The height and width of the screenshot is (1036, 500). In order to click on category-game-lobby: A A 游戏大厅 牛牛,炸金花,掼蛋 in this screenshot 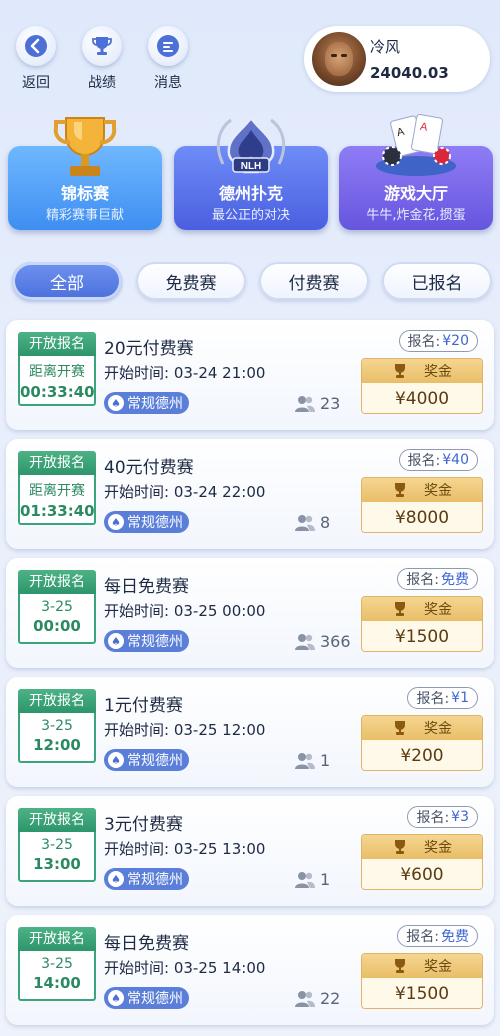, I will do `click(416, 171)`.